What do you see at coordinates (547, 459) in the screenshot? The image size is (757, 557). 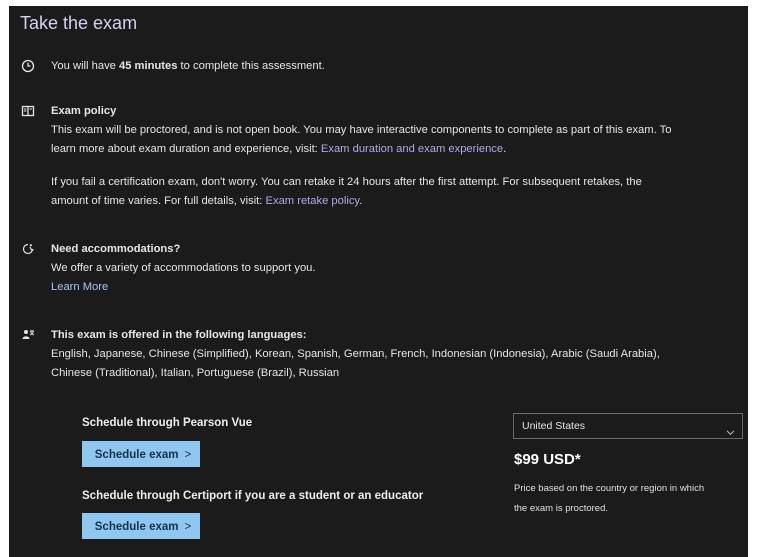 I see `exam-price: $99 USD*` at bounding box center [547, 459].